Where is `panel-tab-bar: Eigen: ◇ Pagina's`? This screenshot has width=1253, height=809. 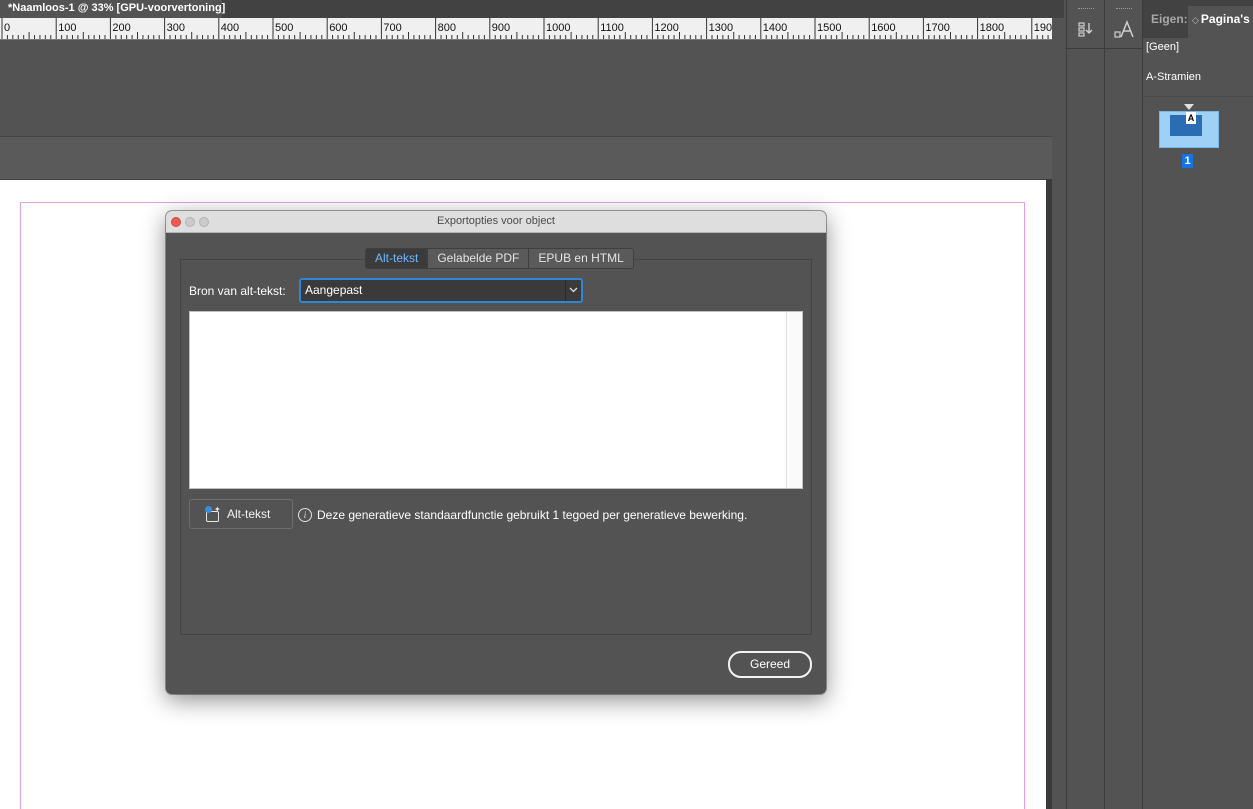
panel-tab-bar: Eigen: ◇ Pagina's is located at coordinates (1198, 19).